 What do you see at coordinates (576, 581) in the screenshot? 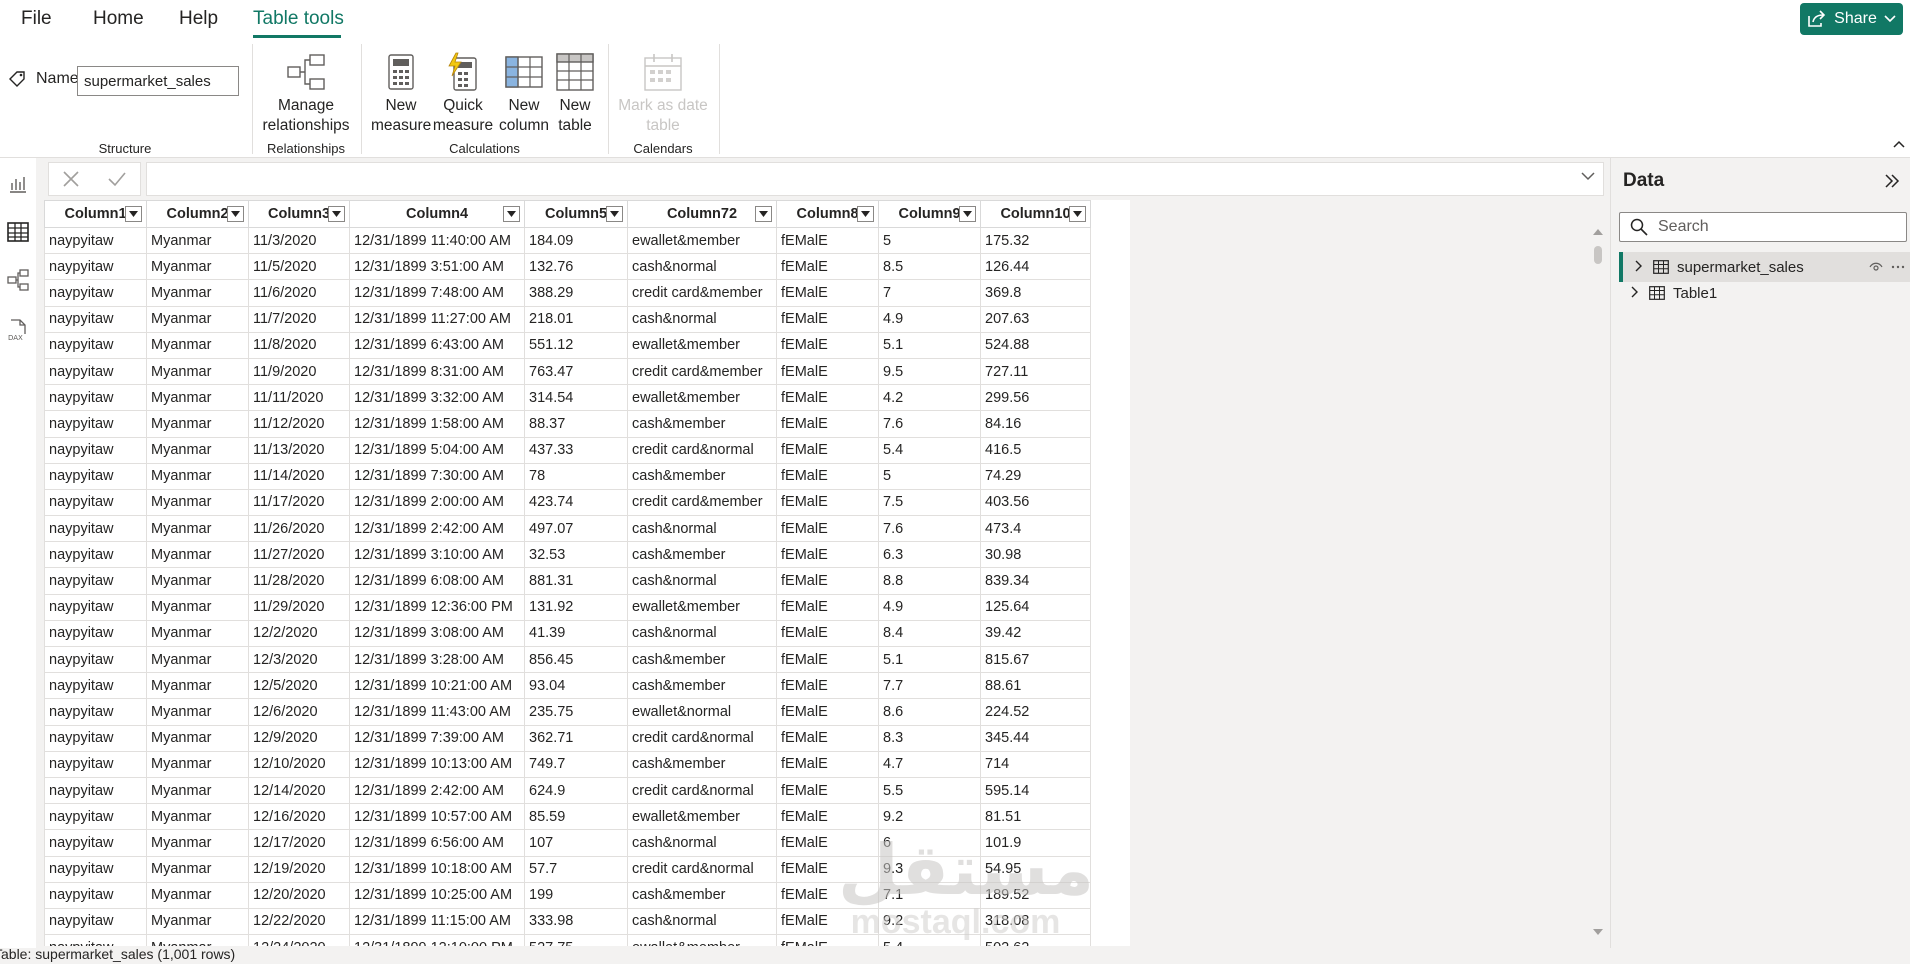
I see `table-cell: 881.31` at bounding box center [576, 581].